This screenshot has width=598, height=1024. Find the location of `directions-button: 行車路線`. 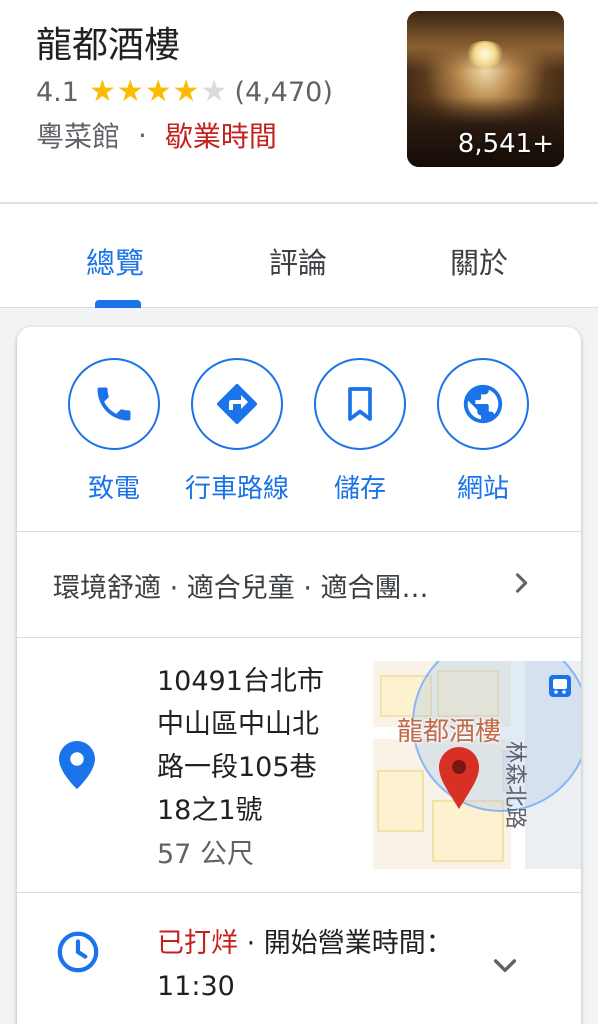

directions-button: 行車路線 is located at coordinates (237, 431).